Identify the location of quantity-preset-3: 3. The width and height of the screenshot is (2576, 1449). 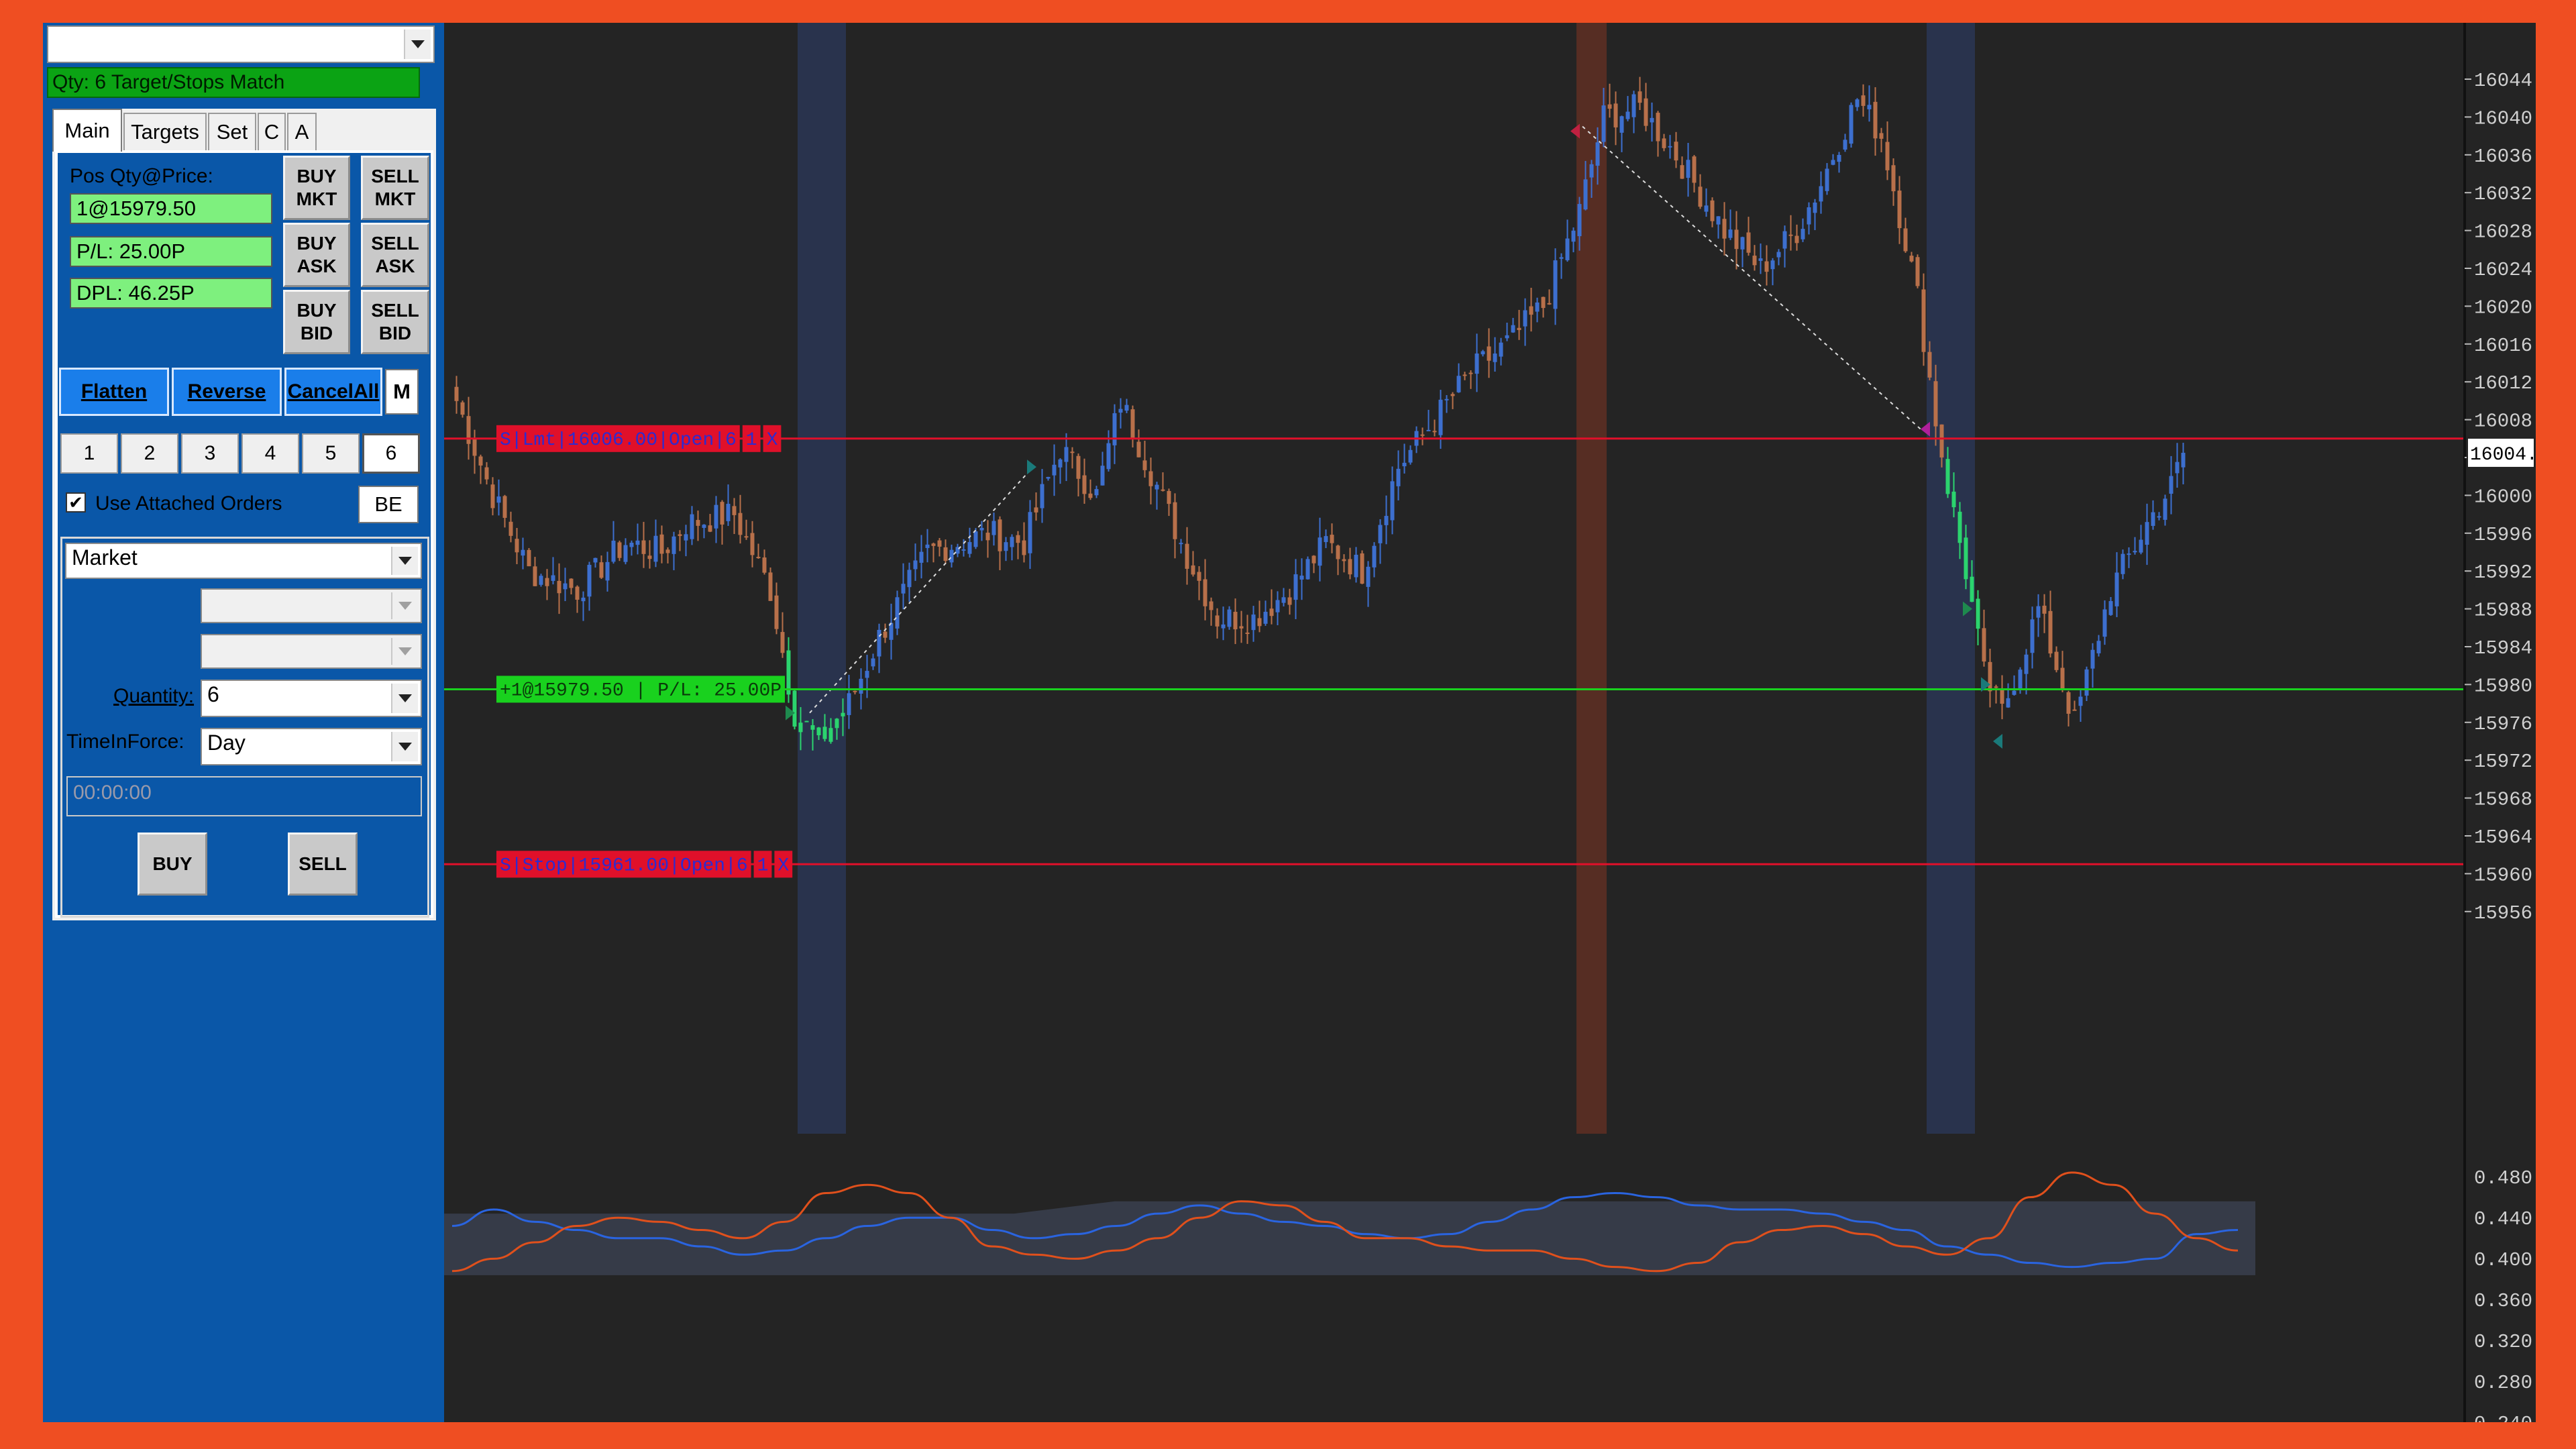
(210, 453).